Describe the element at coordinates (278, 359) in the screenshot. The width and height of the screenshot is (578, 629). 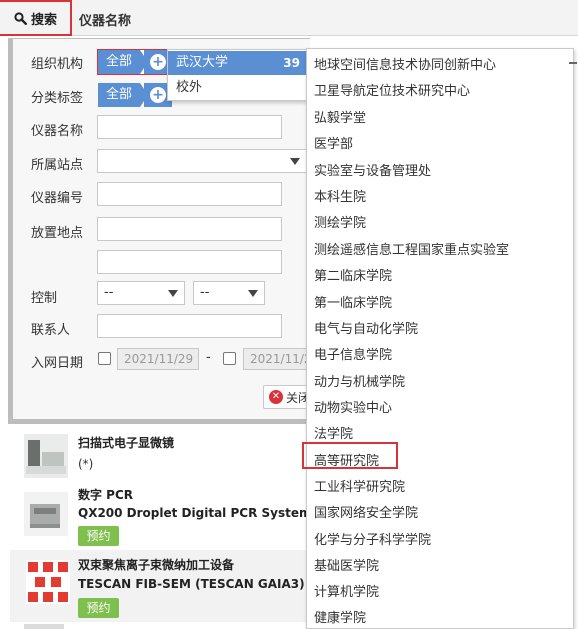
I see `date-to-input: 2021/11/29` at that location.